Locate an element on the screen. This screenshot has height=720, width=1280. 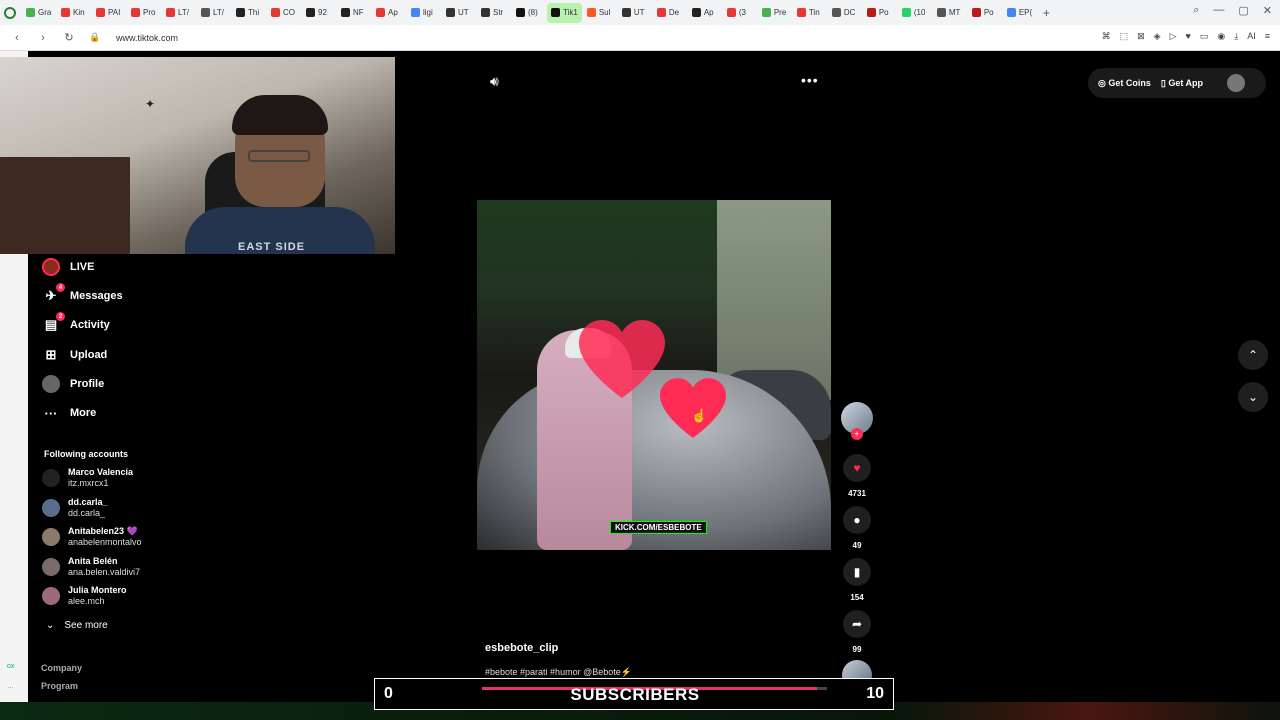
browser-tab: Tik1 is located at coordinates (564, 12).